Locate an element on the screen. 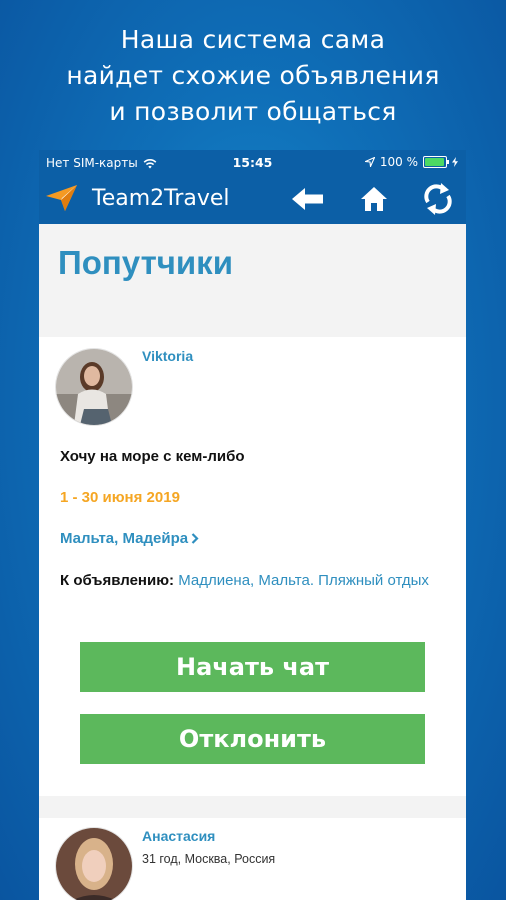  ad-title: Хочу на море с кем-либо is located at coordinates (152, 456).